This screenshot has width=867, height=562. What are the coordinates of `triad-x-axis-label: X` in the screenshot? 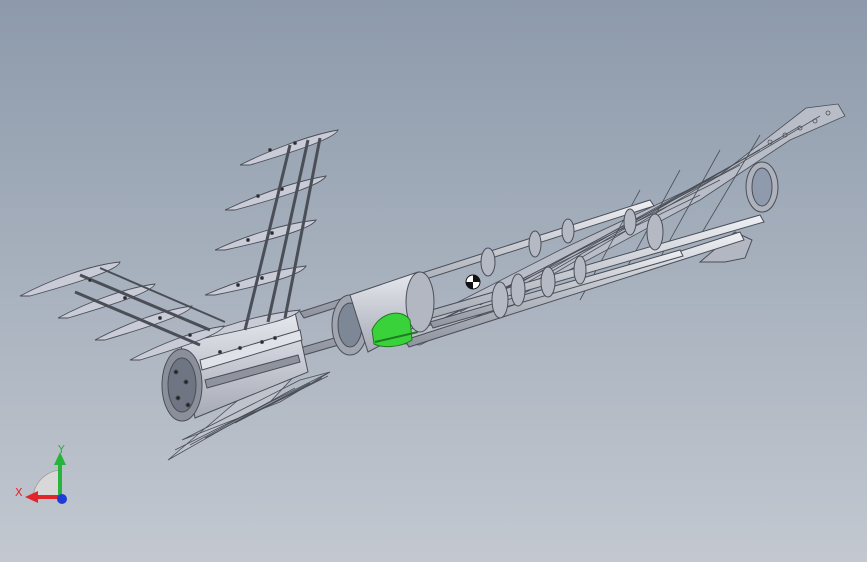 It's located at (19, 492).